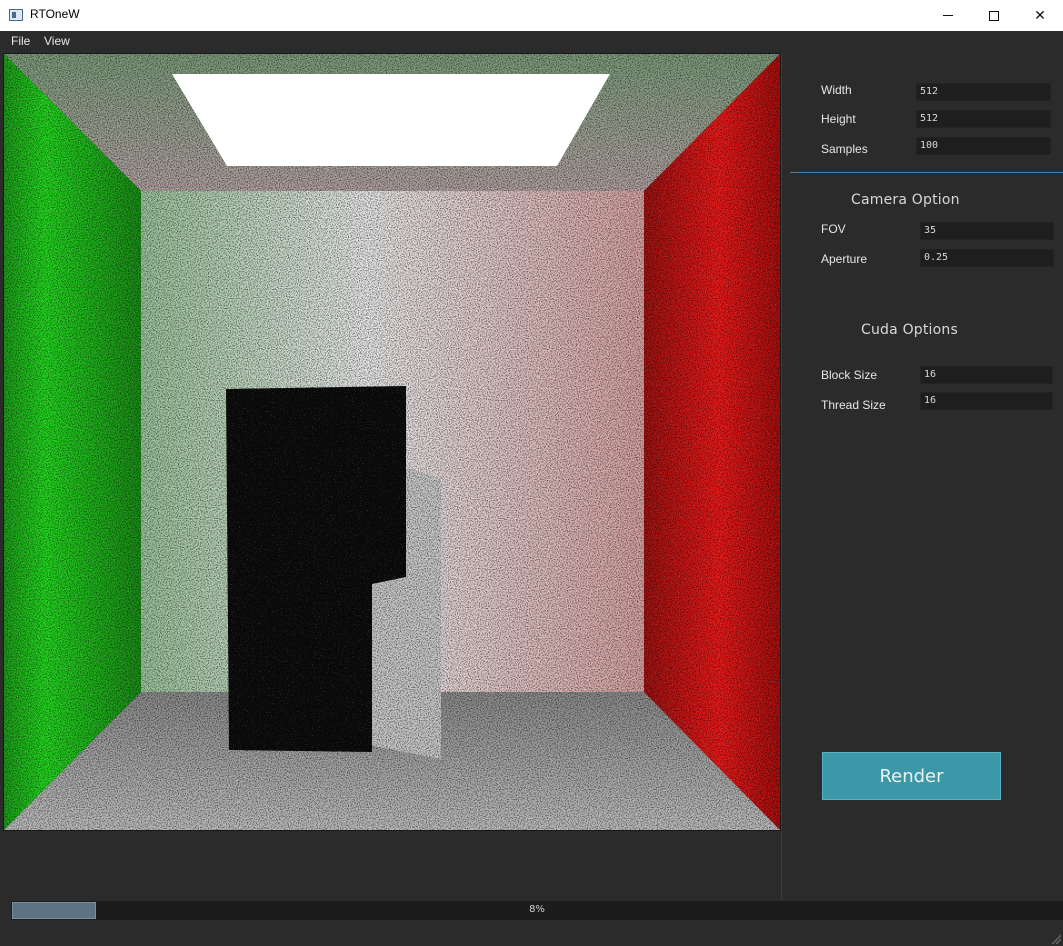 Image resolution: width=1063 pixels, height=946 pixels. I want to click on render-progress-bar: 8%, so click(537, 910).